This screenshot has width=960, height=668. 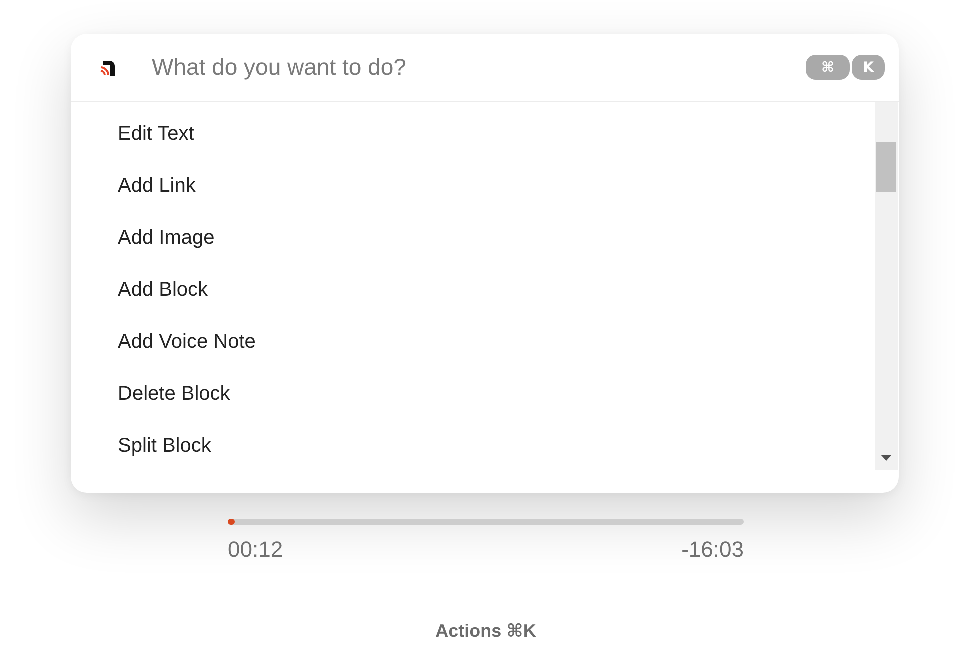 What do you see at coordinates (886, 458) in the screenshot?
I see `scroll-down-arrow-icon` at bounding box center [886, 458].